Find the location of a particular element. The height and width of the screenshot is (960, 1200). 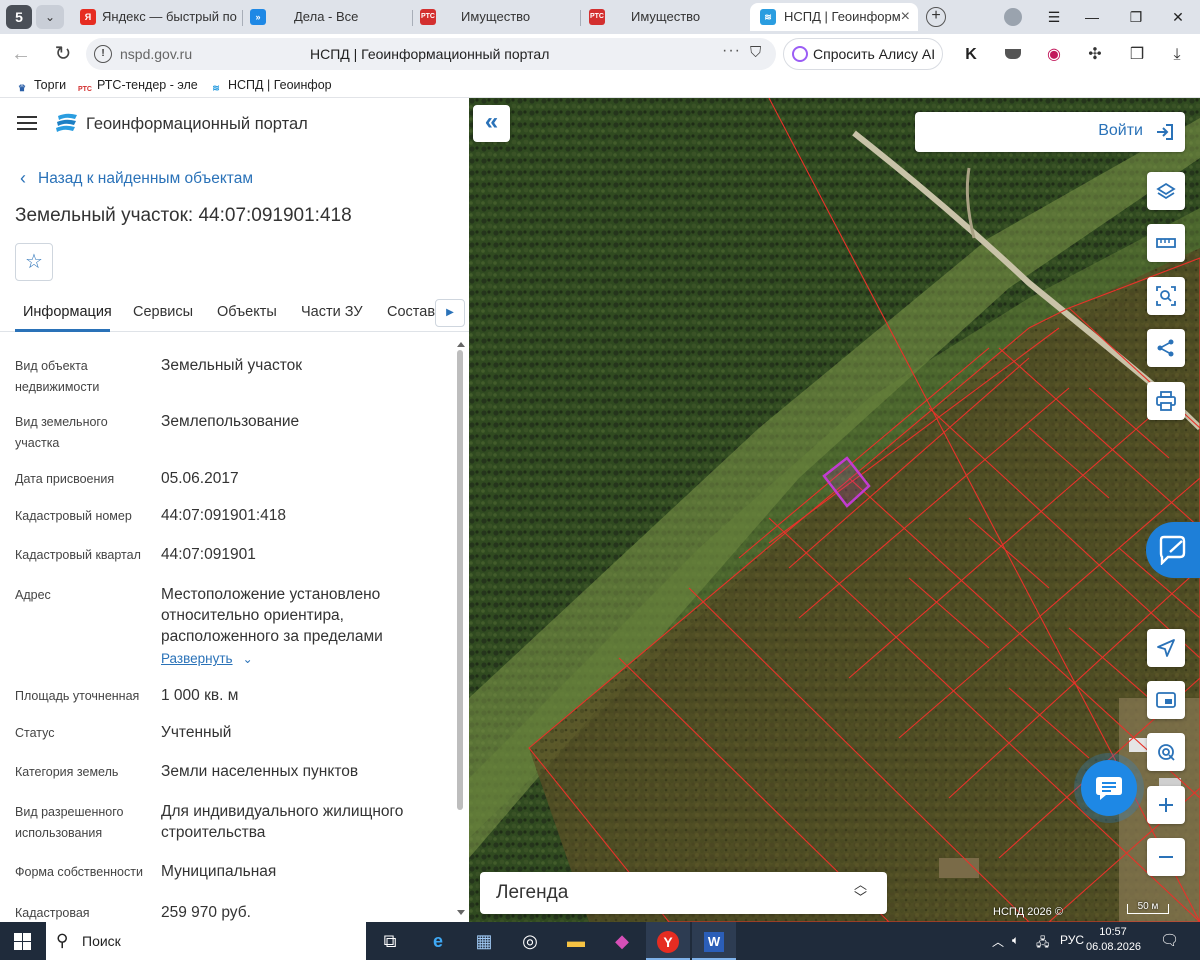

tray-overflow-icon: ︿ is located at coordinates (998, 941).